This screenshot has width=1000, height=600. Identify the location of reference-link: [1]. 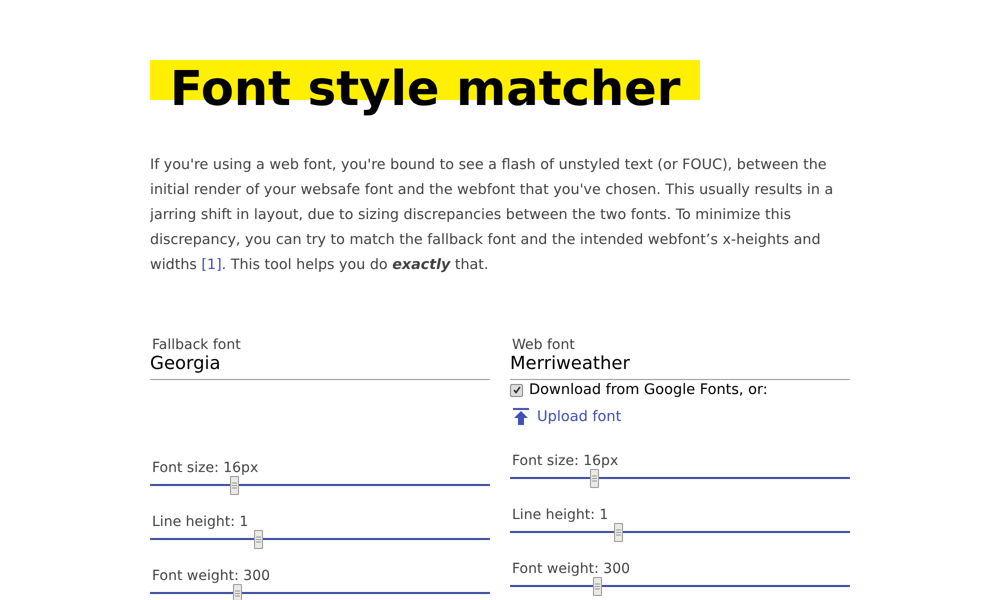
(211, 265).